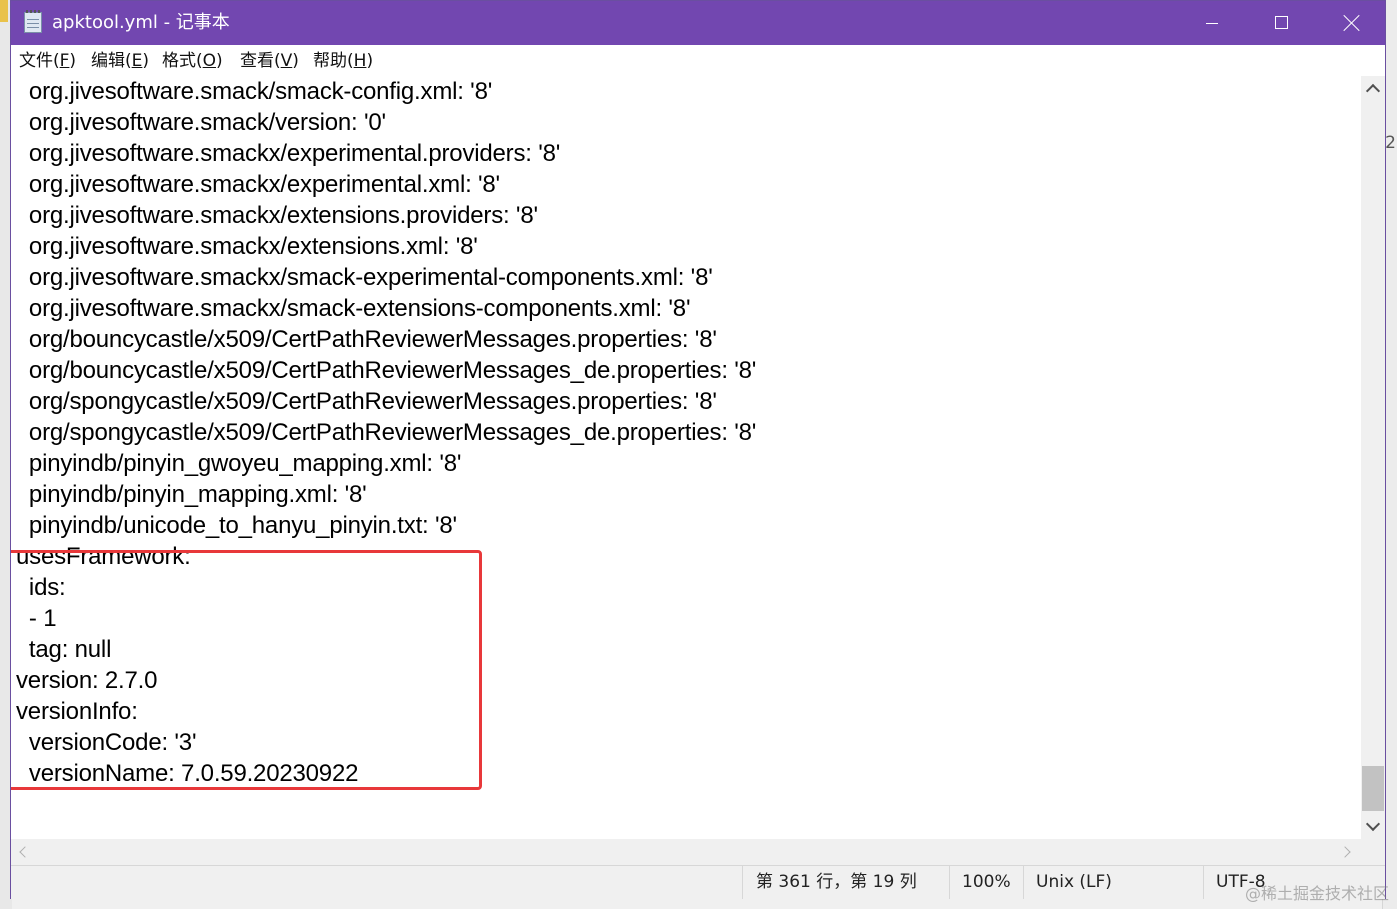 Image resolution: width=1397 pixels, height=909 pixels. Describe the element at coordinates (1373, 788) in the screenshot. I see `vertical-scroll-thumb` at that location.